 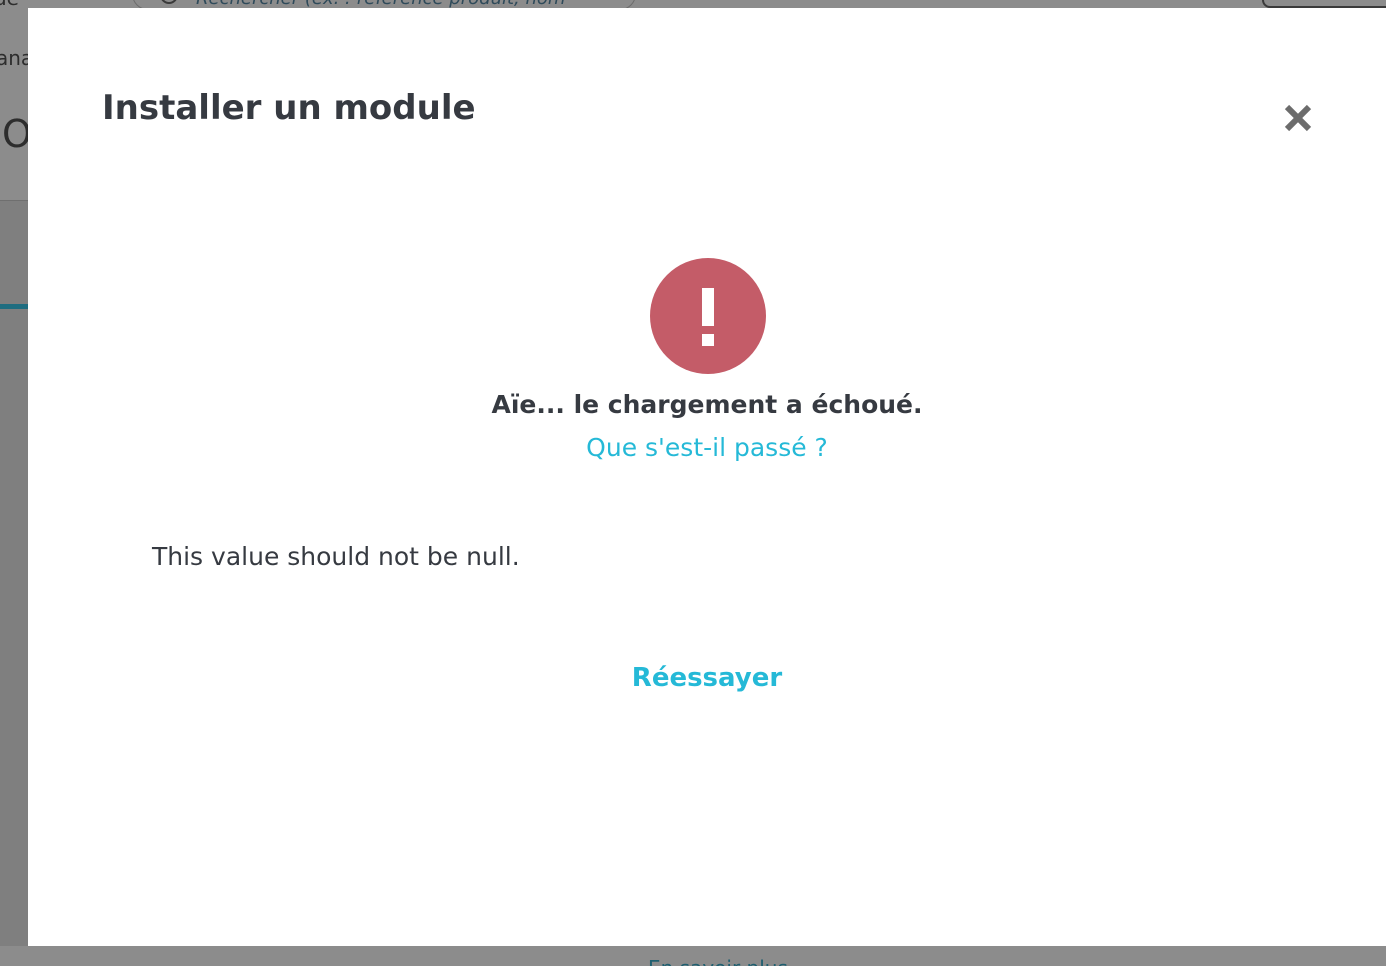 I want to click on error-message: This value should not be null., so click(x=336, y=556).